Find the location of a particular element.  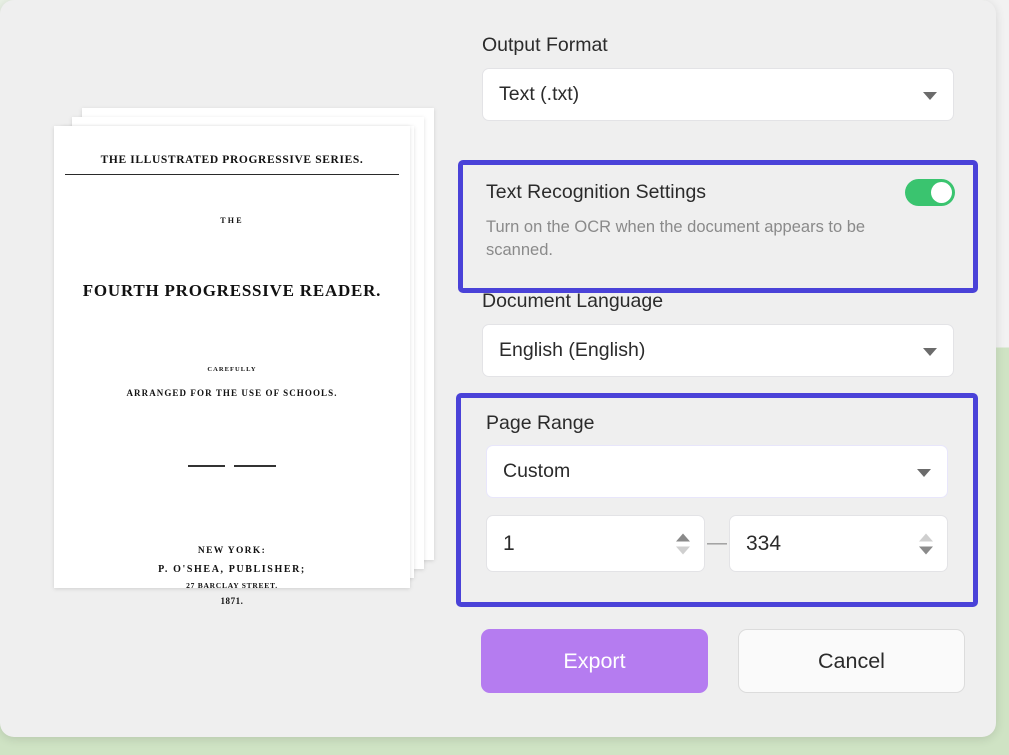

text-recognition-title: Text Recognition Settings is located at coordinates (596, 192).